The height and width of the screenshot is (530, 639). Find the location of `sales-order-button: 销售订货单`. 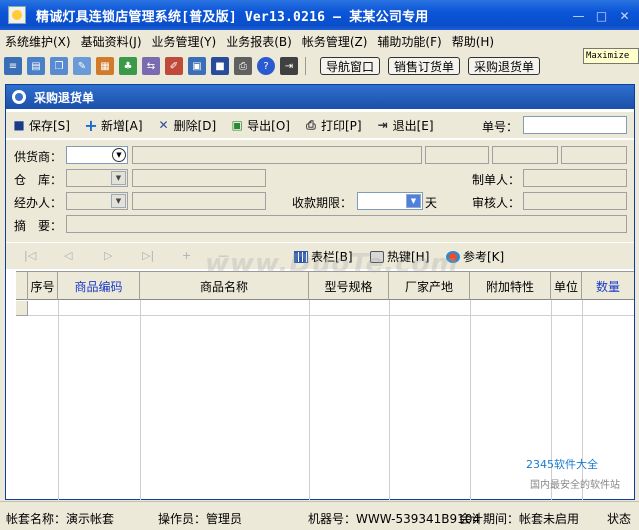

sales-order-button: 销售订货单 is located at coordinates (424, 66).